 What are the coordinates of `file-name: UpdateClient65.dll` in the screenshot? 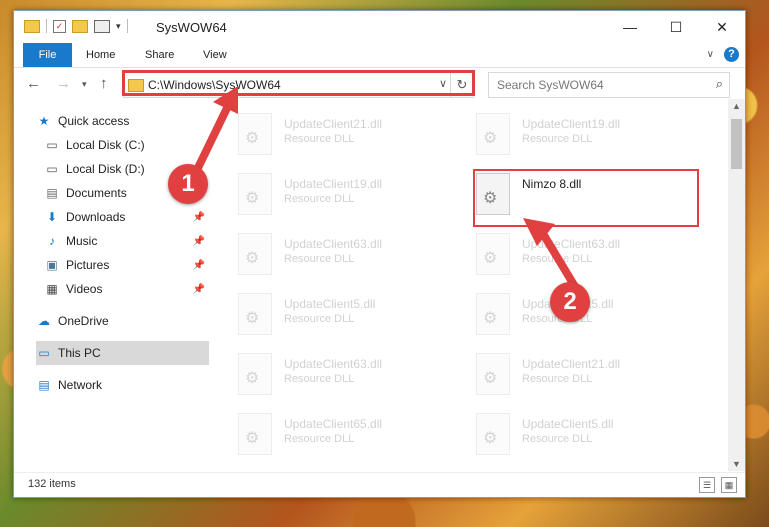 It's located at (333, 424).